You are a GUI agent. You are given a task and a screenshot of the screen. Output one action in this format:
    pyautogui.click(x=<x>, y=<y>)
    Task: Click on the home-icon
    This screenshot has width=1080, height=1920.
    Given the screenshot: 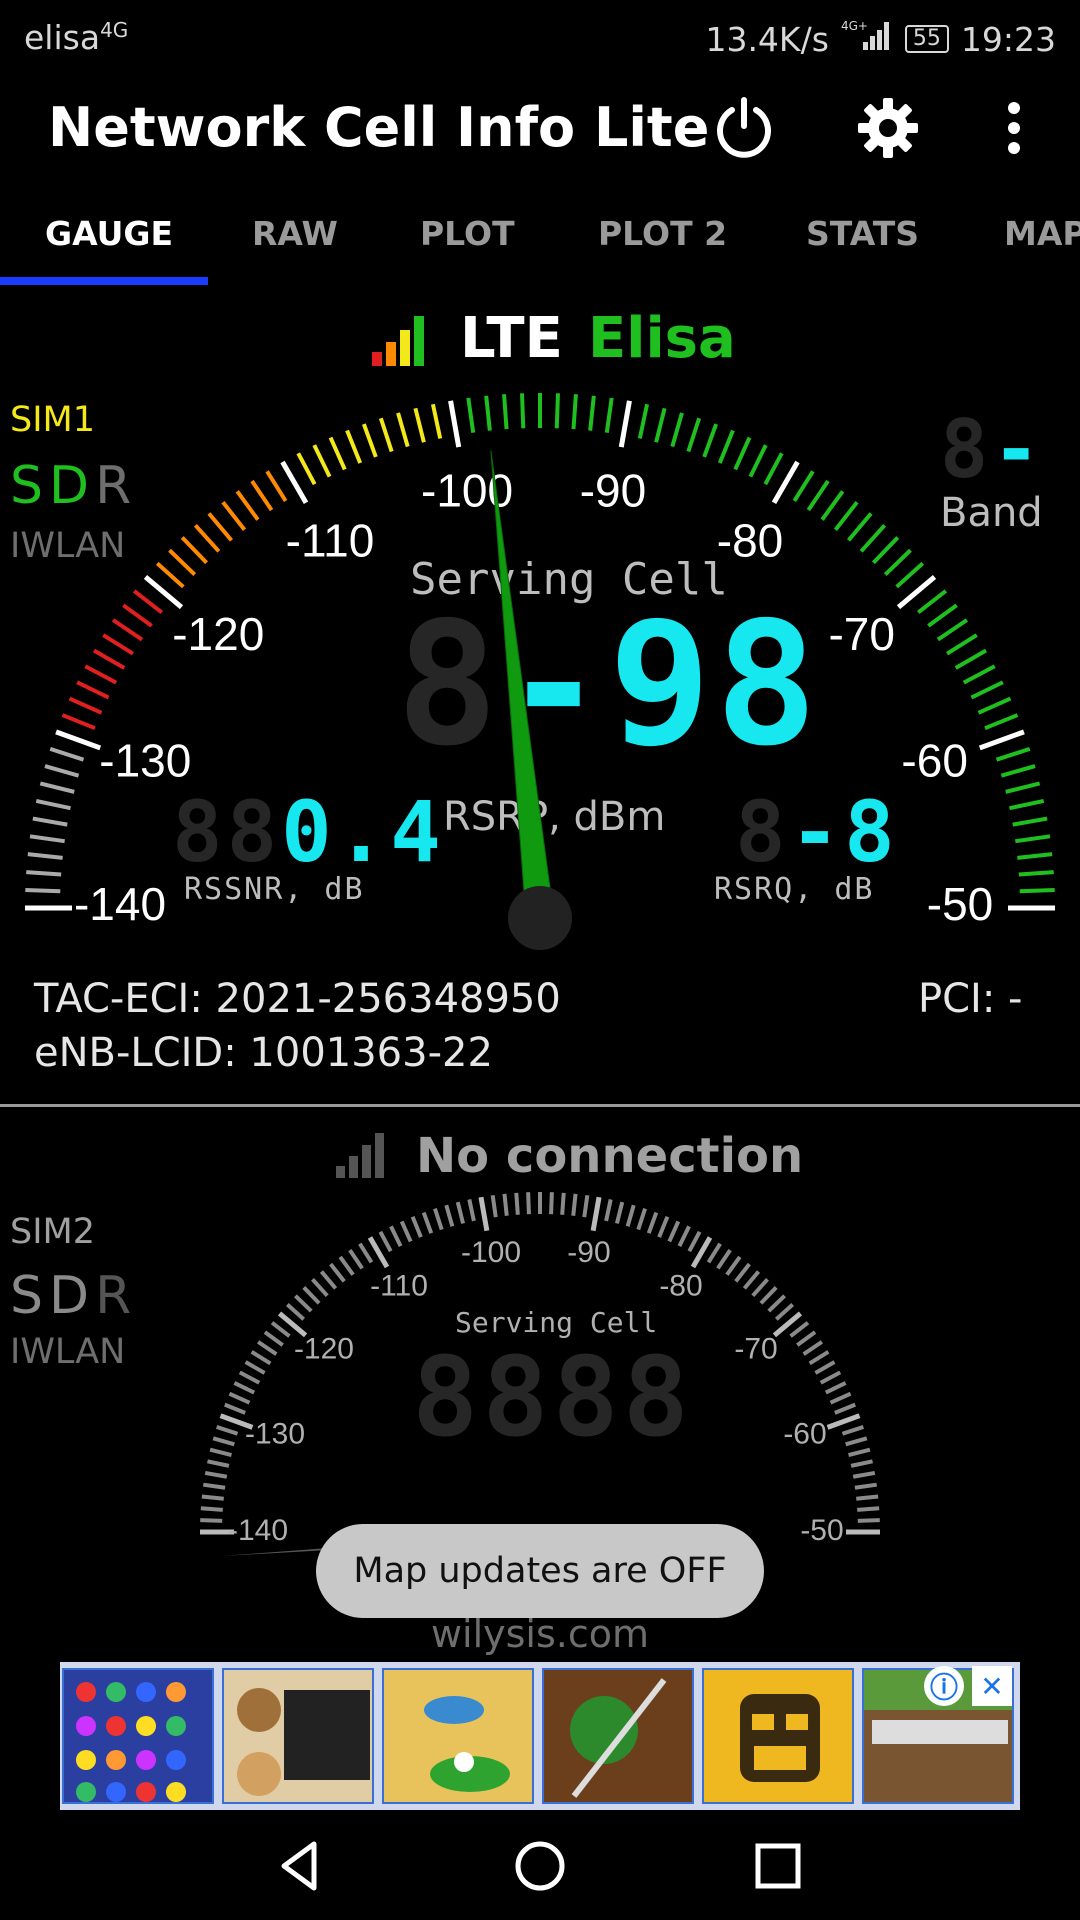 What is the action you would take?
    pyautogui.click(x=540, y=1866)
    